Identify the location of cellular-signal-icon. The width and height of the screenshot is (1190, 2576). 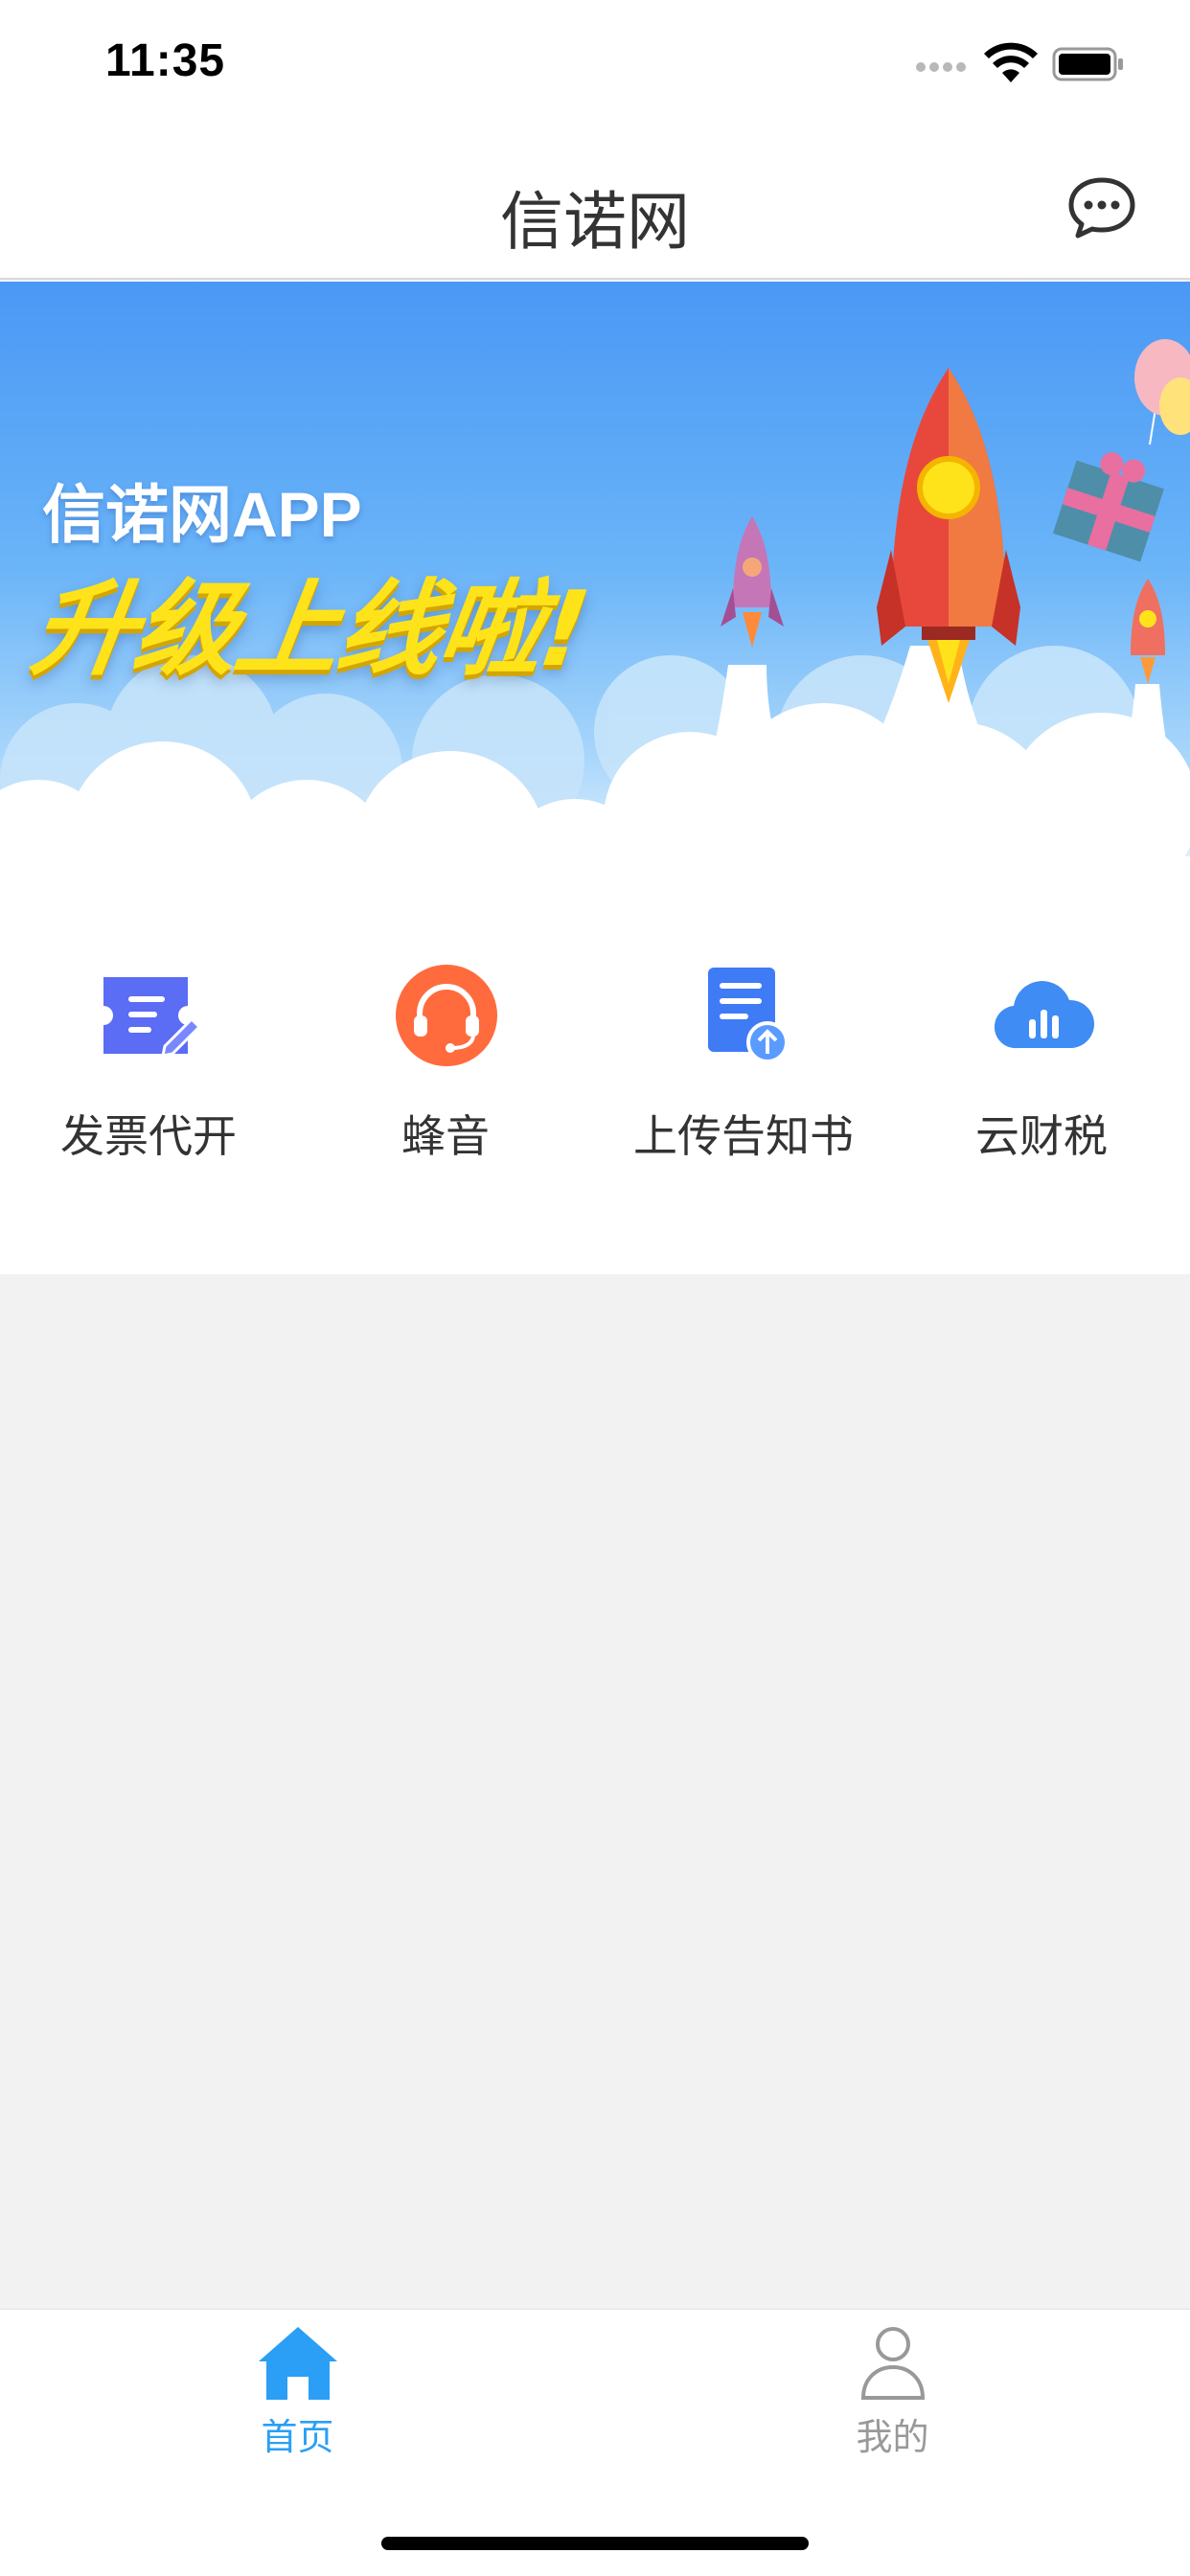
(944, 65).